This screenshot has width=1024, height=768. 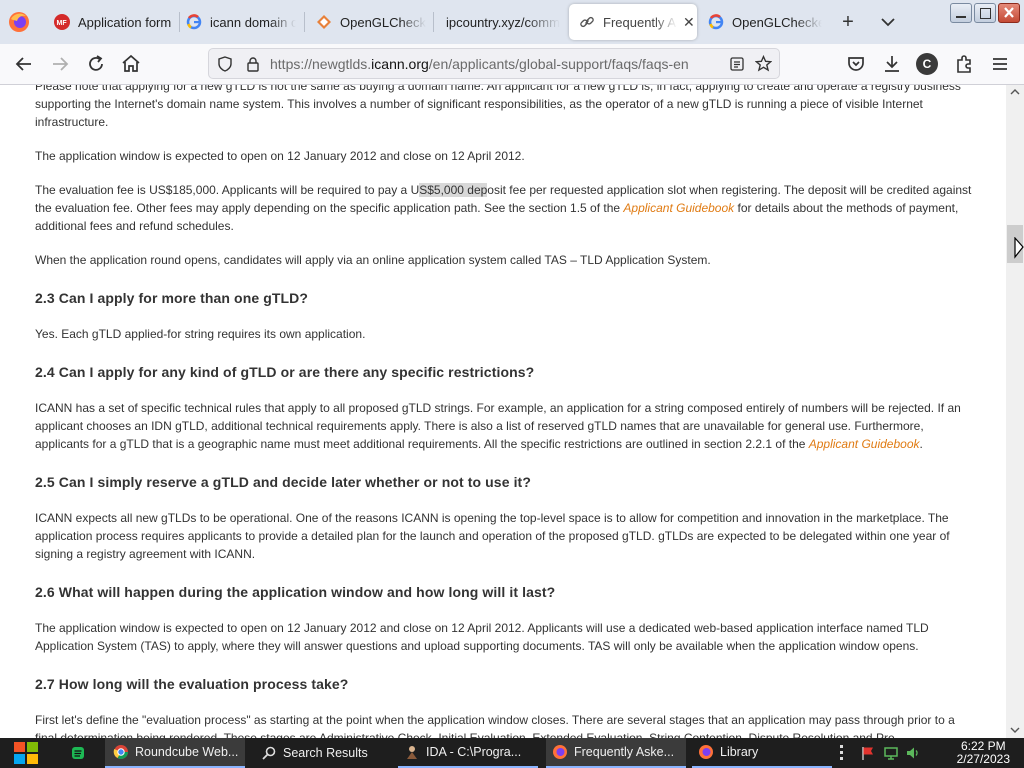 I want to click on tab-label: ipcountry.xyz/comm, so click(x=503, y=22).